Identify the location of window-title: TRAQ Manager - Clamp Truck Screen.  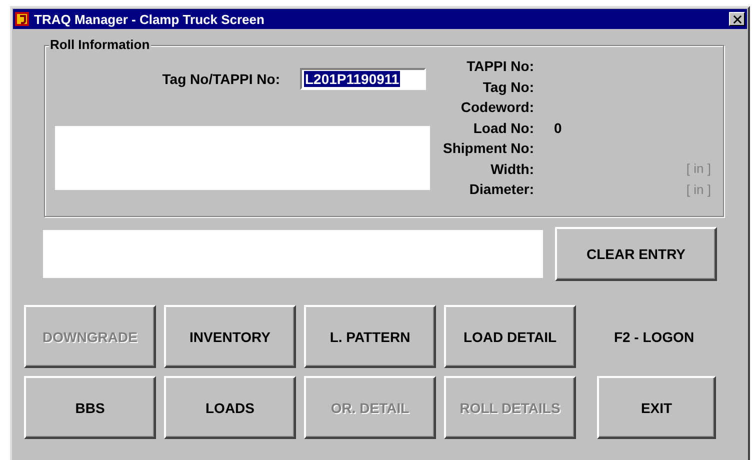
(150, 19).